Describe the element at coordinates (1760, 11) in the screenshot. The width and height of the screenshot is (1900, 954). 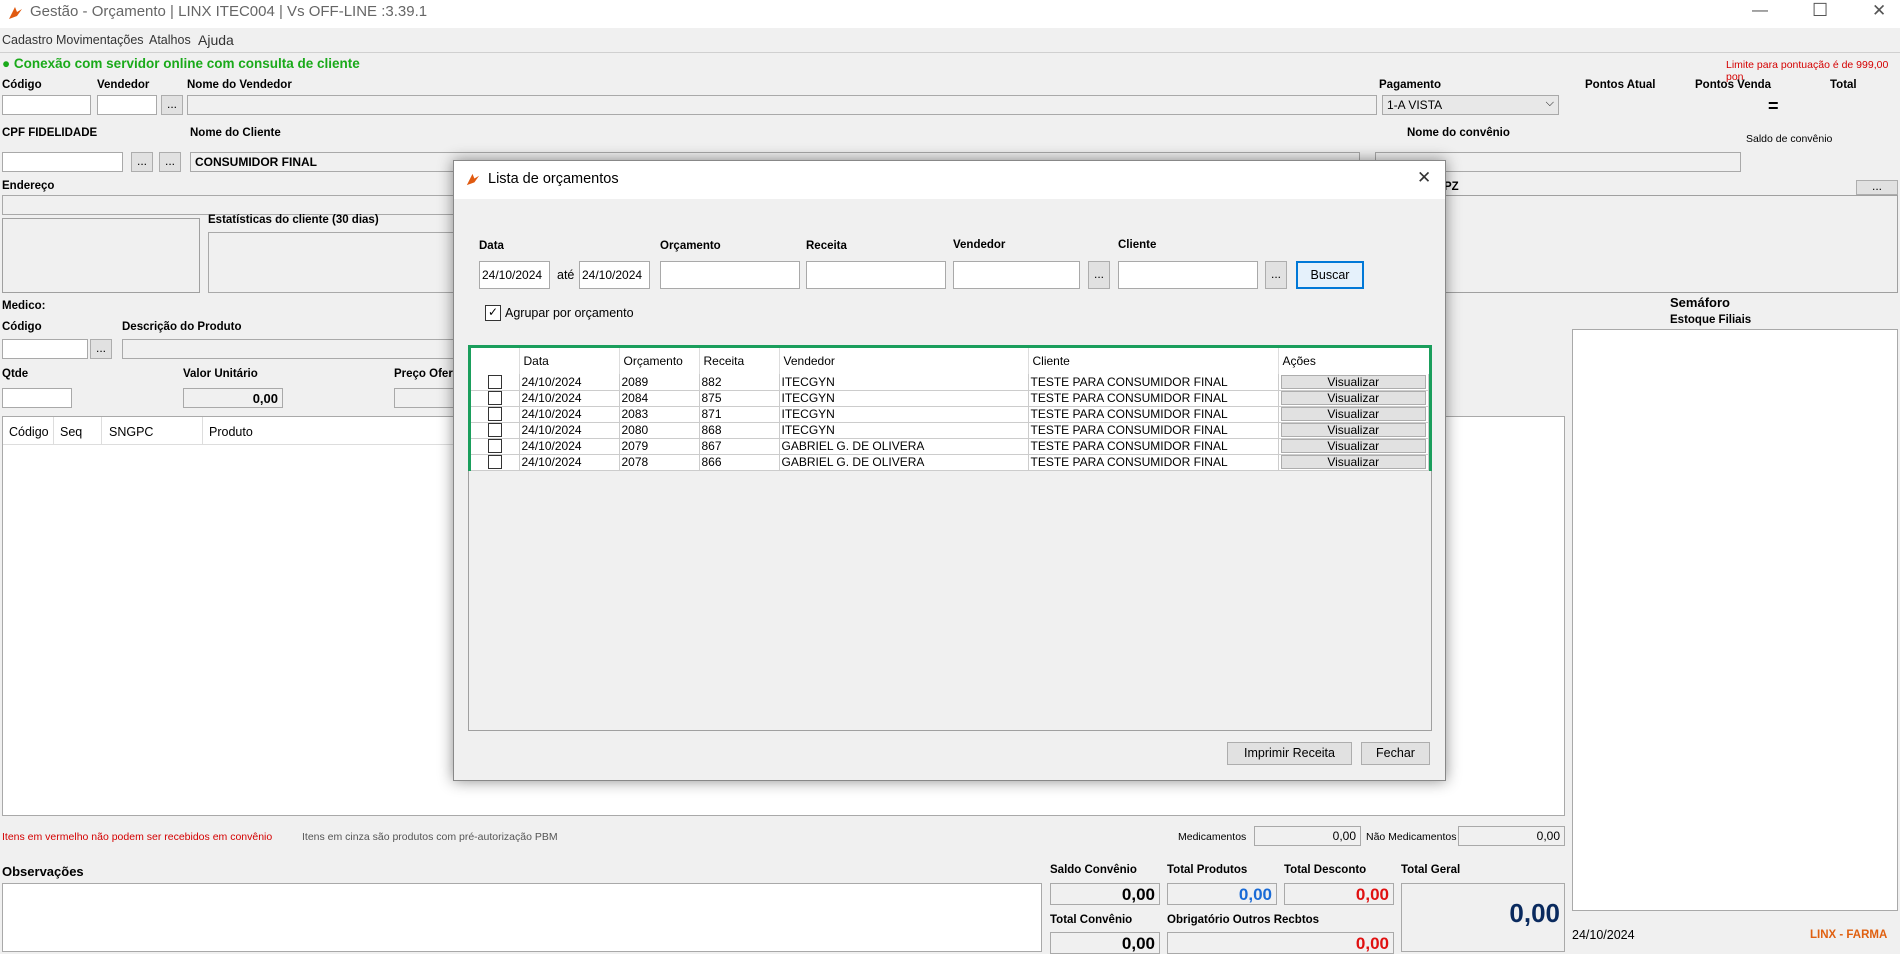
I see `minimize-icon: —` at that location.